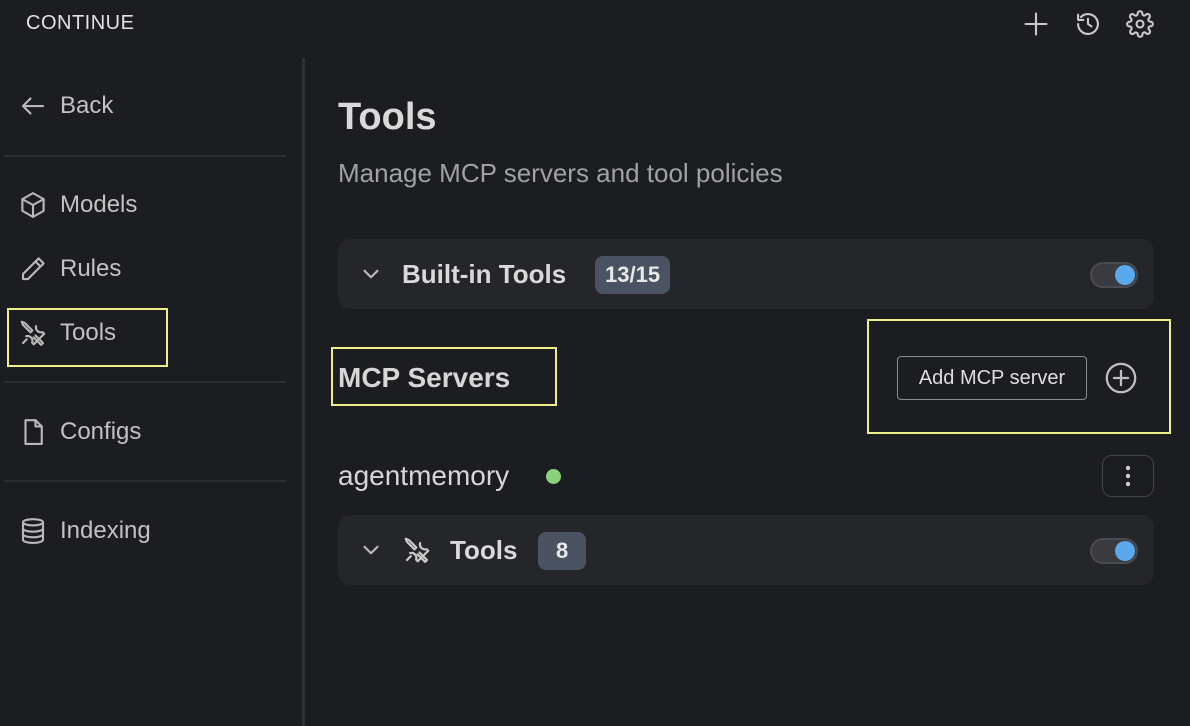 The image size is (1190, 726). Describe the element at coordinates (424, 475) in the screenshot. I see `mcp-server-name: agentmemory` at that location.